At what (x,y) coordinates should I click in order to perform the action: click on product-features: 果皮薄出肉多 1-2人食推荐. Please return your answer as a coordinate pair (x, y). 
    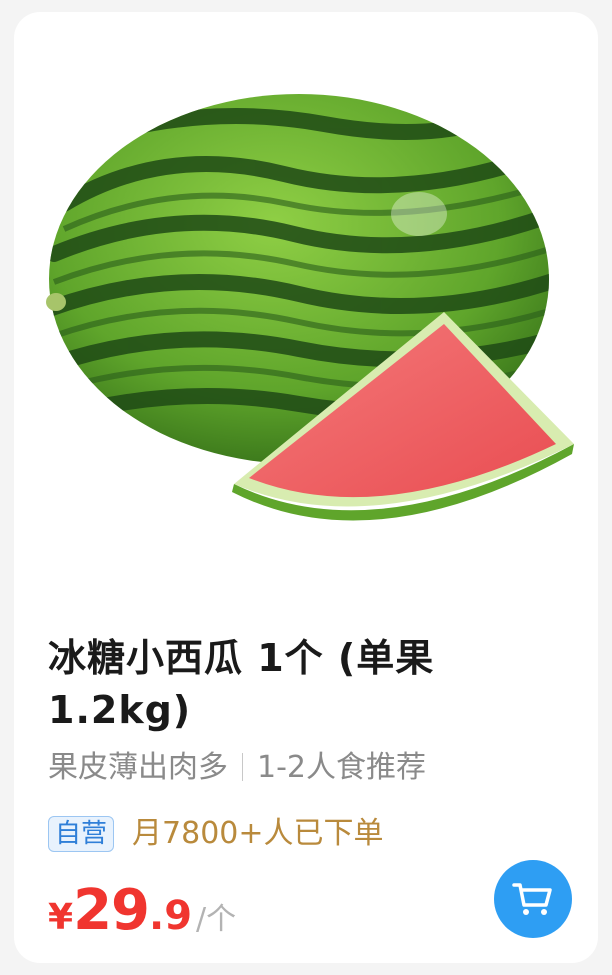
    Looking at the image, I should click on (237, 768).